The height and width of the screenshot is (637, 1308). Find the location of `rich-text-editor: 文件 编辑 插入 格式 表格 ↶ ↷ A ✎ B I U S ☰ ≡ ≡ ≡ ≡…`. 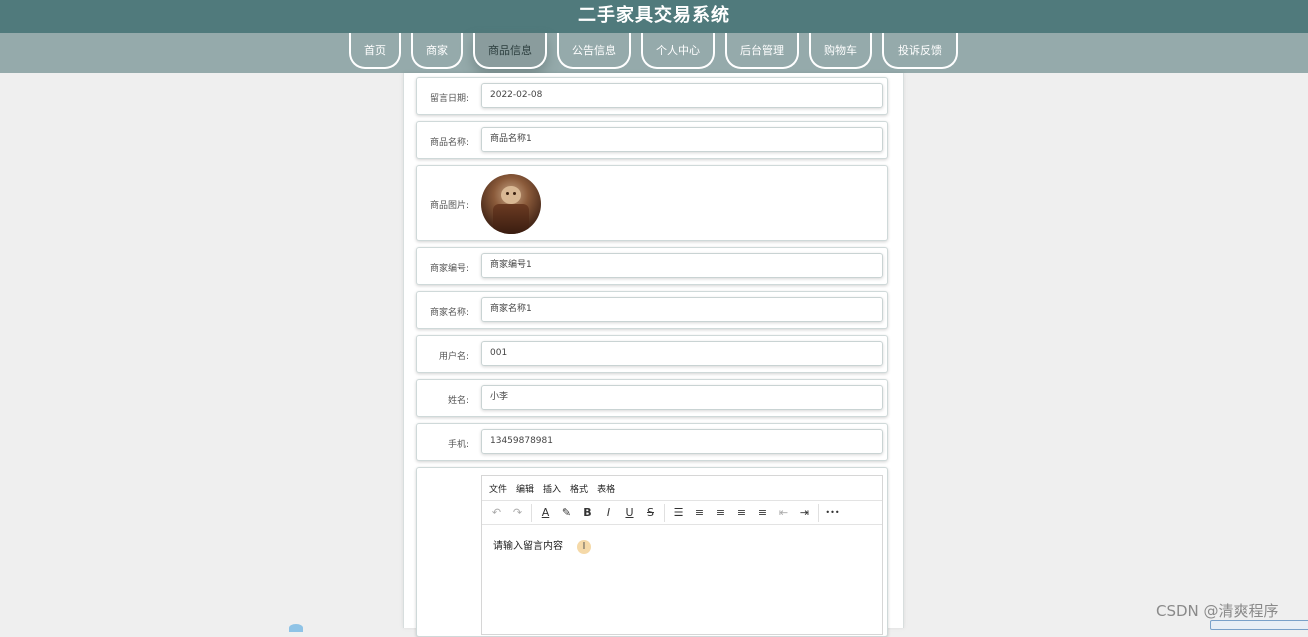

rich-text-editor: 文件 编辑 插入 格式 表格 ↶ ↷ A ✎ B I U S ☰ ≡ ≡ ≡ ≡… is located at coordinates (682, 555).